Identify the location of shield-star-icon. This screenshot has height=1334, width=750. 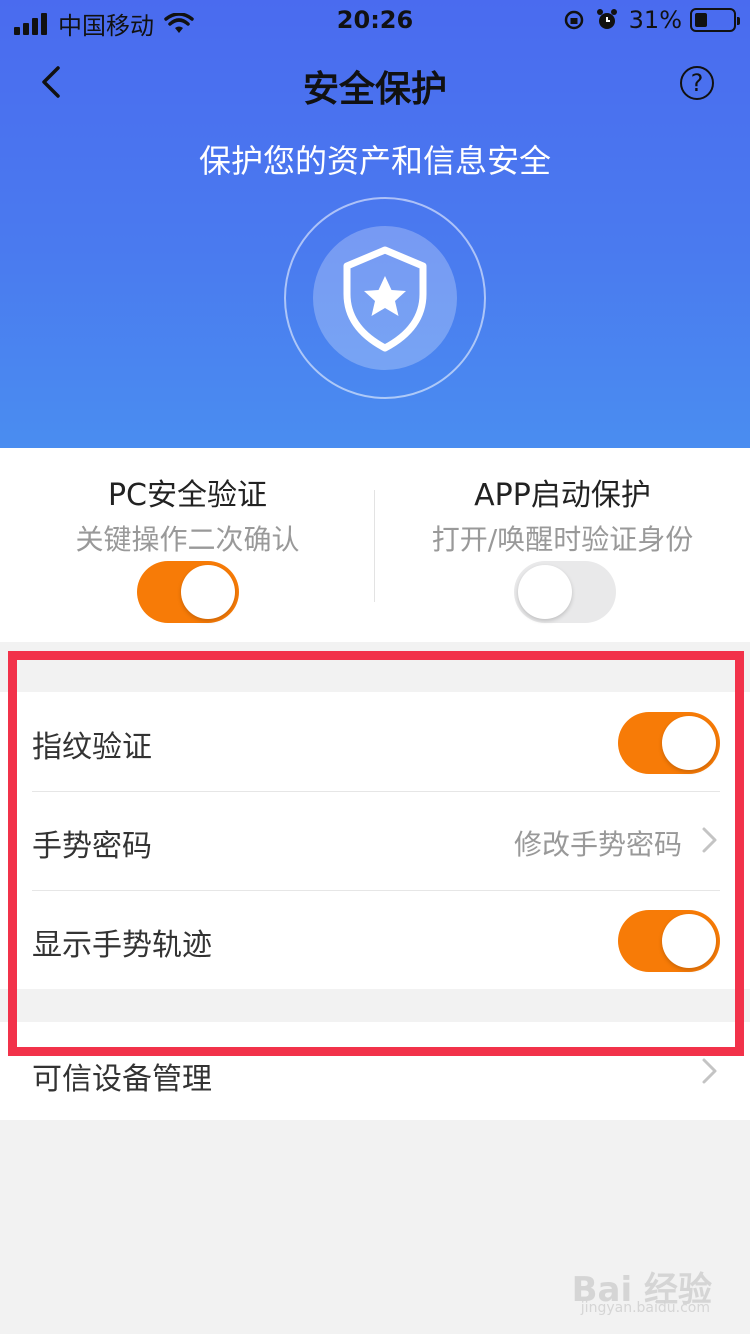
(385, 299).